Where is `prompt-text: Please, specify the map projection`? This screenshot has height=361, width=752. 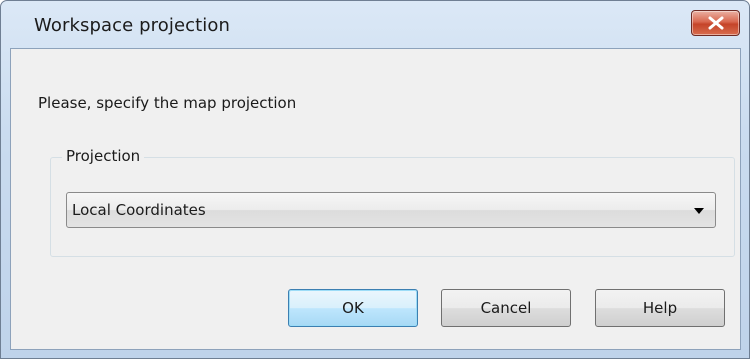 prompt-text: Please, specify the map projection is located at coordinates (167, 103).